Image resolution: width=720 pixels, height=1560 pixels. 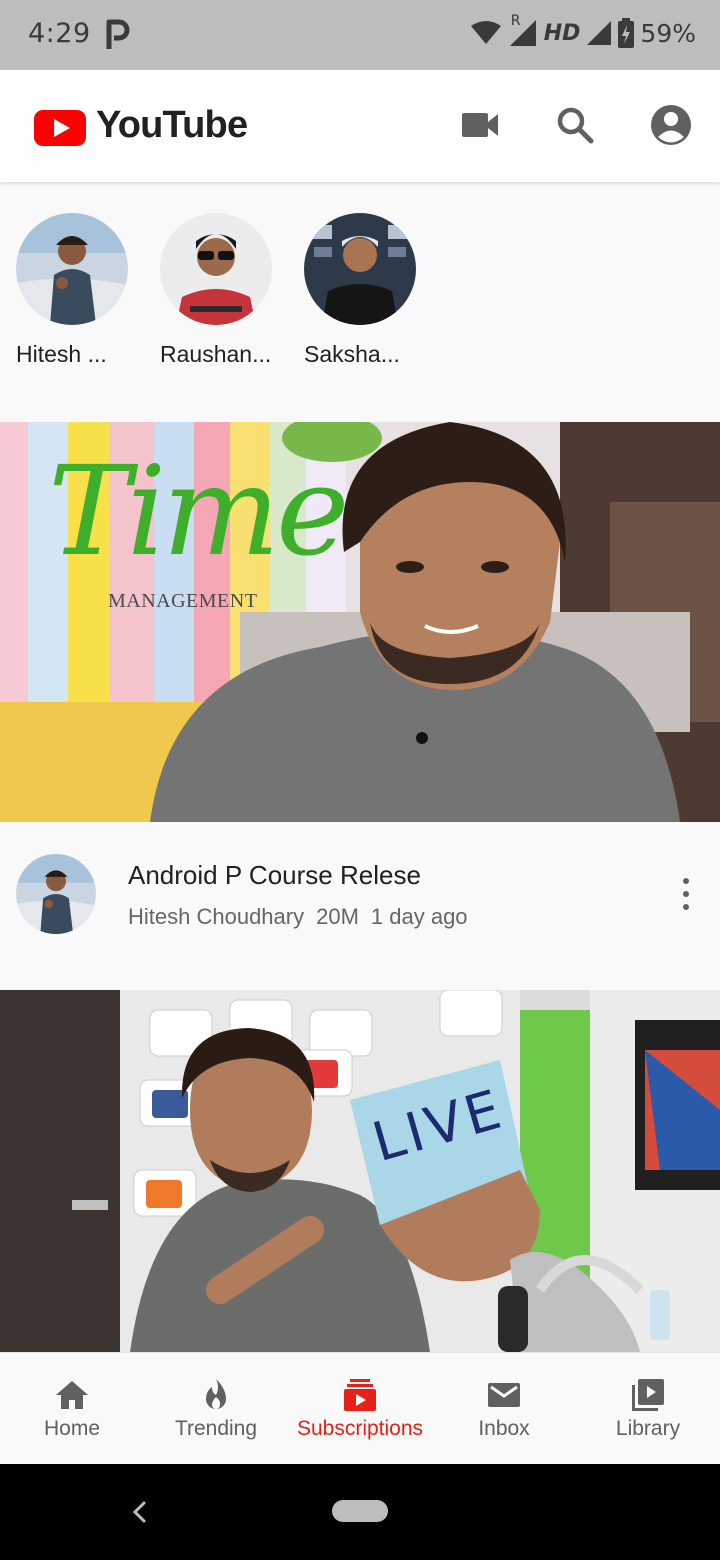 I want to click on video-age: 1 day ago, so click(x=419, y=916).